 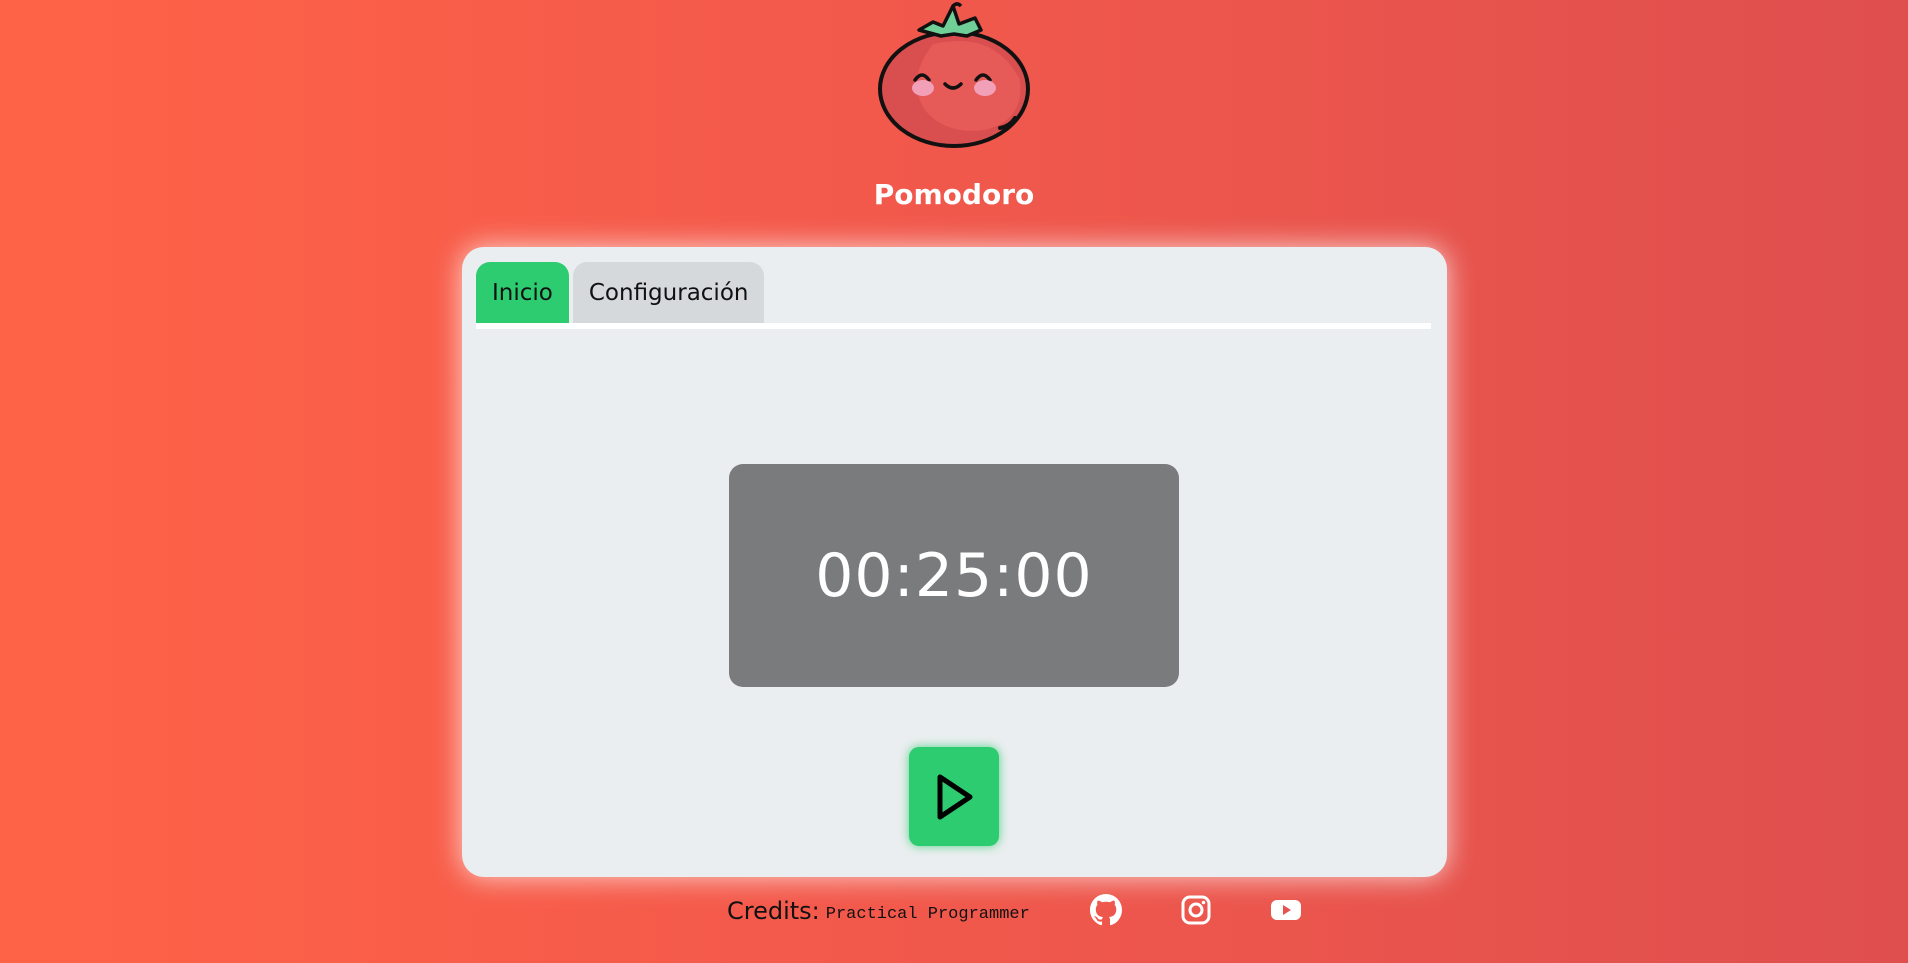 I want to click on credits: Credits: Practical Programmer, so click(x=878, y=911).